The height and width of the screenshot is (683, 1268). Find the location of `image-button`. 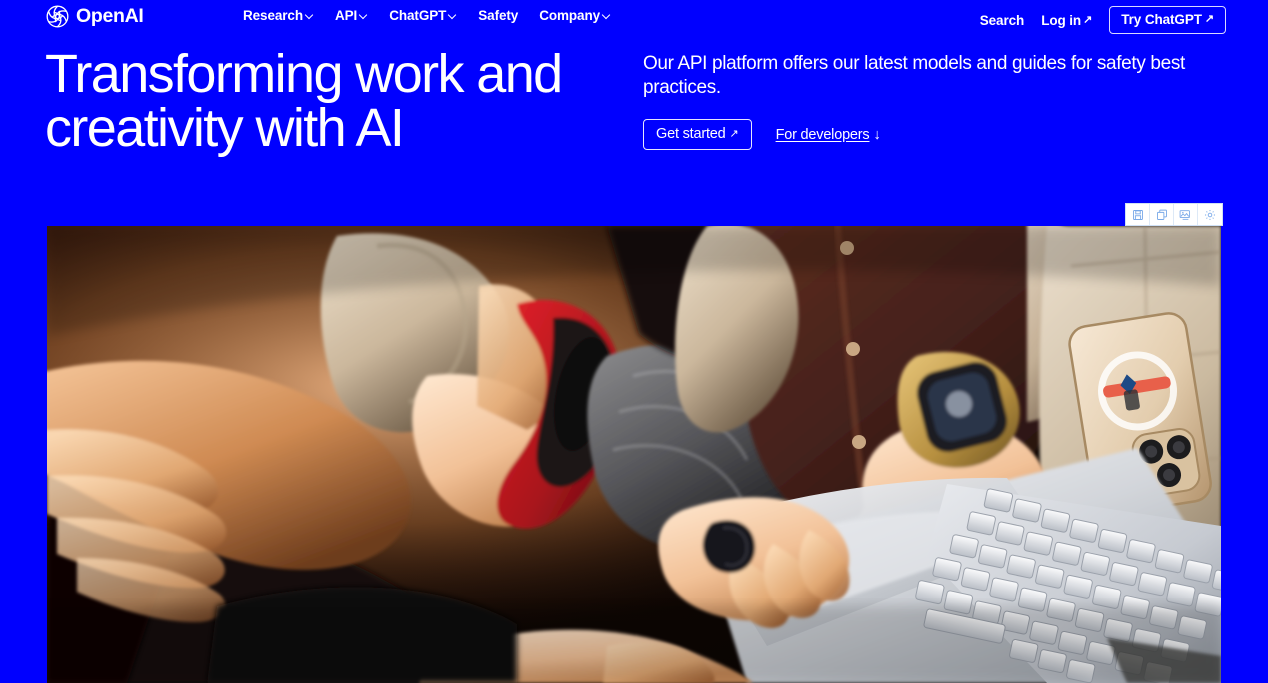

image-button is located at coordinates (1186, 214).